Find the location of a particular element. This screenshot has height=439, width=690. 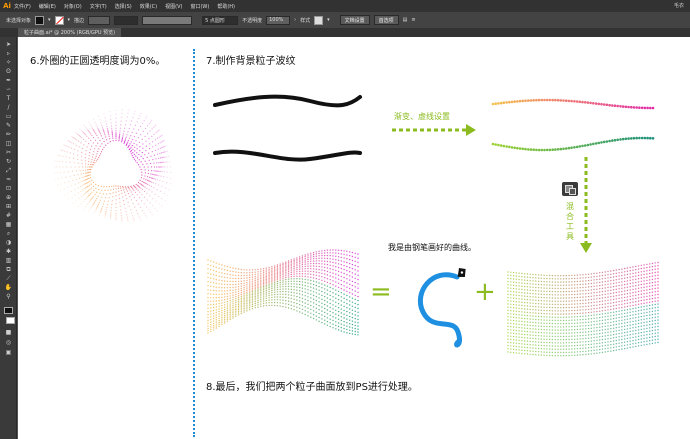

menu-edit: 编辑(E) is located at coordinates (47, 6).